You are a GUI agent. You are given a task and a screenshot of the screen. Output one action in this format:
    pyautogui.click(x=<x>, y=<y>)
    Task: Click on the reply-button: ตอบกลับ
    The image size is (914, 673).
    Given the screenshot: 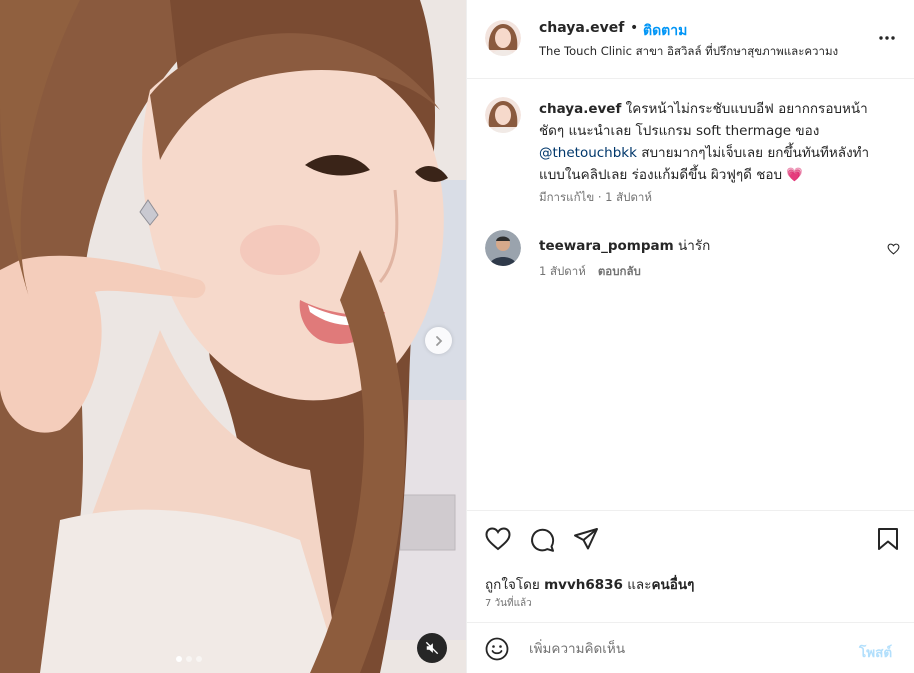 What is the action you would take?
    pyautogui.click(x=619, y=272)
    